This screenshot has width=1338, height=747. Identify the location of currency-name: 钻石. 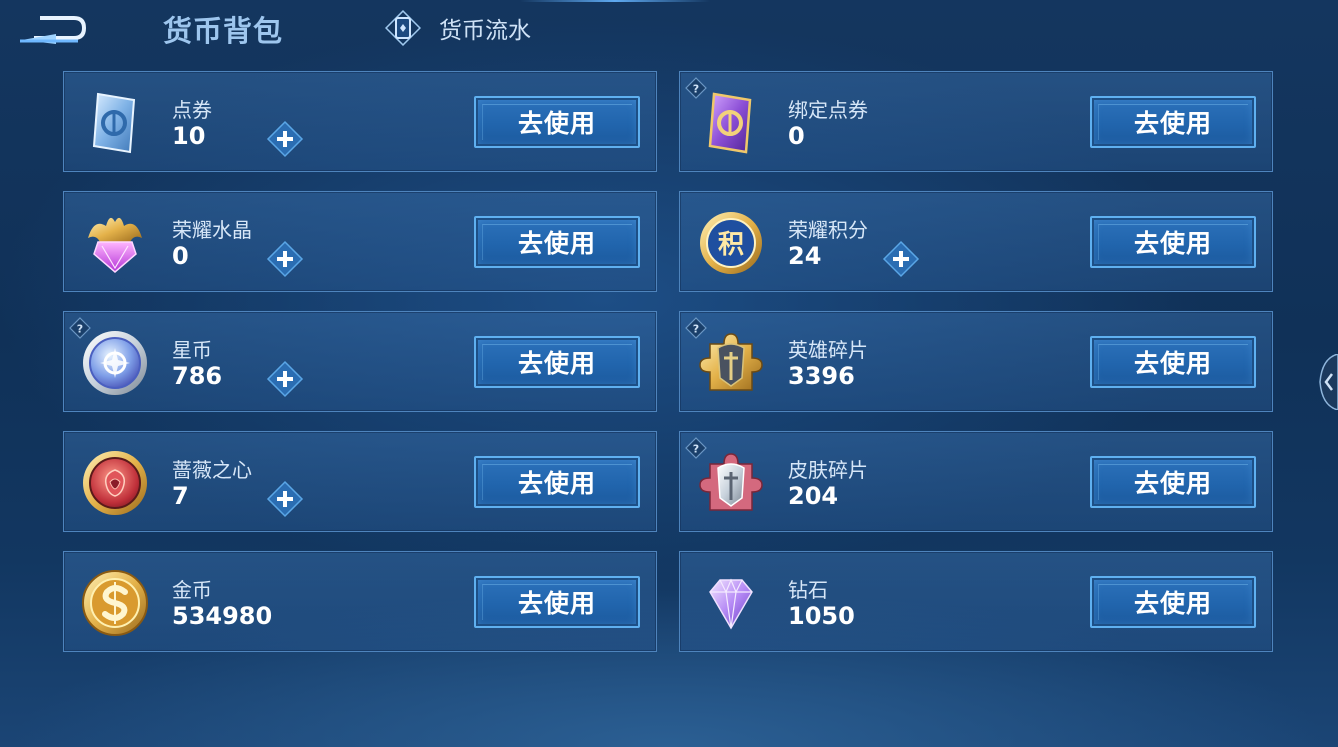
(808, 590).